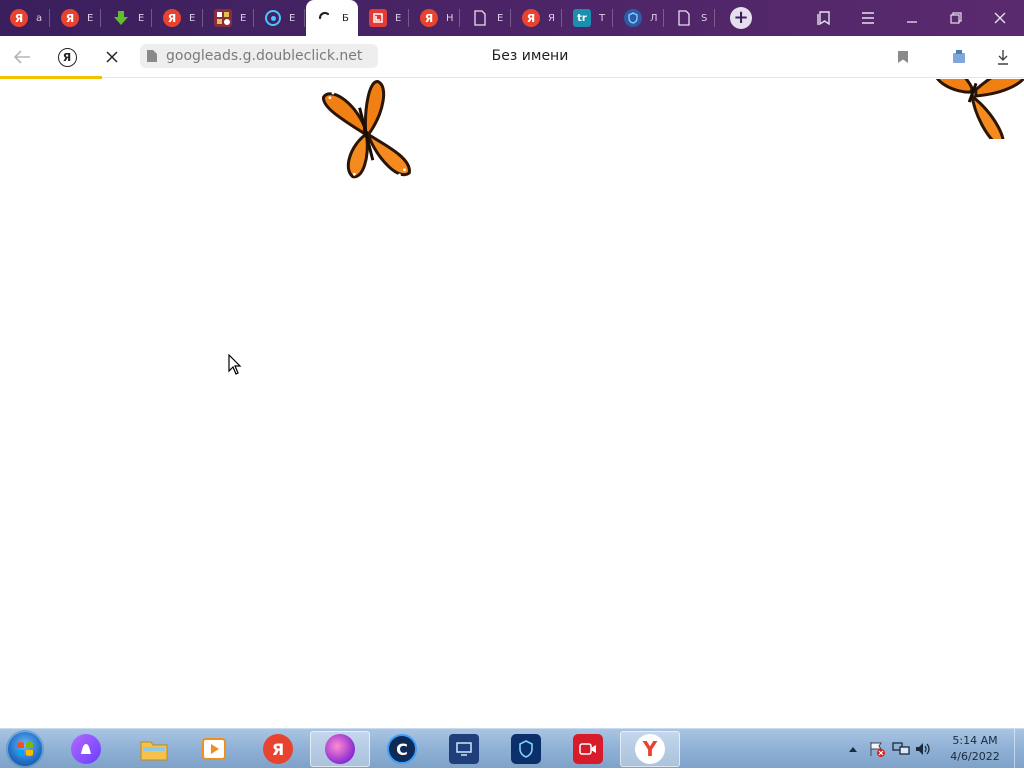 The width and height of the screenshot is (1024, 772). I want to click on browser-tab-active: Б, so click(332, 18).